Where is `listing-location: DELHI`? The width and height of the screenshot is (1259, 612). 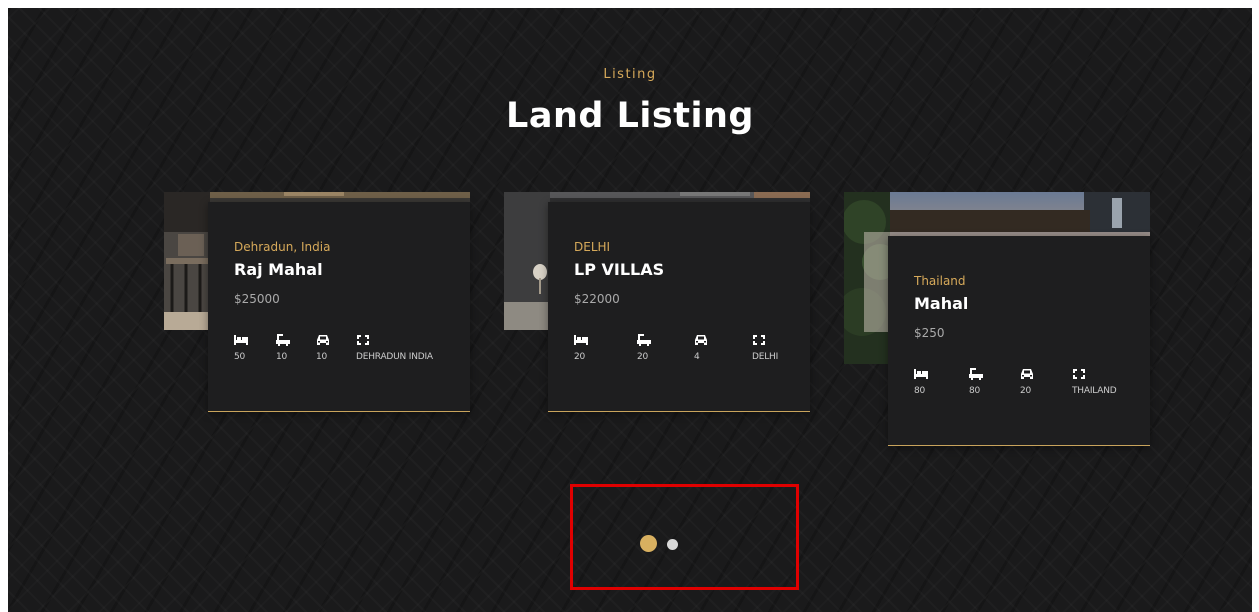
listing-location: DELHI is located at coordinates (592, 247).